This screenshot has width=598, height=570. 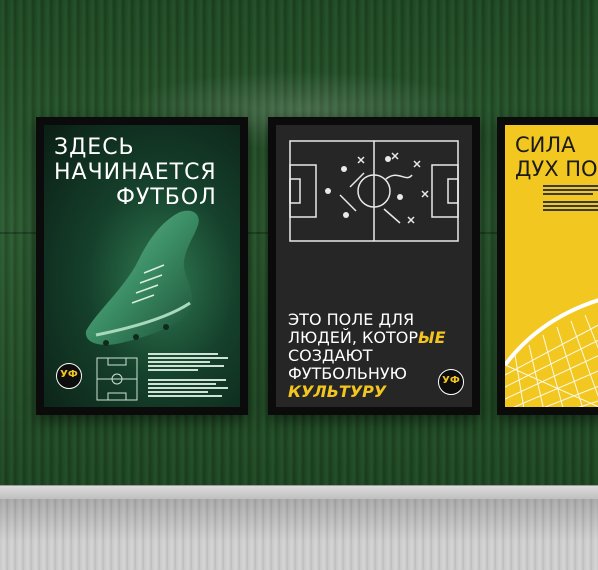 I want to click on poster-1-title-line-2: начинается, so click(x=135, y=172).